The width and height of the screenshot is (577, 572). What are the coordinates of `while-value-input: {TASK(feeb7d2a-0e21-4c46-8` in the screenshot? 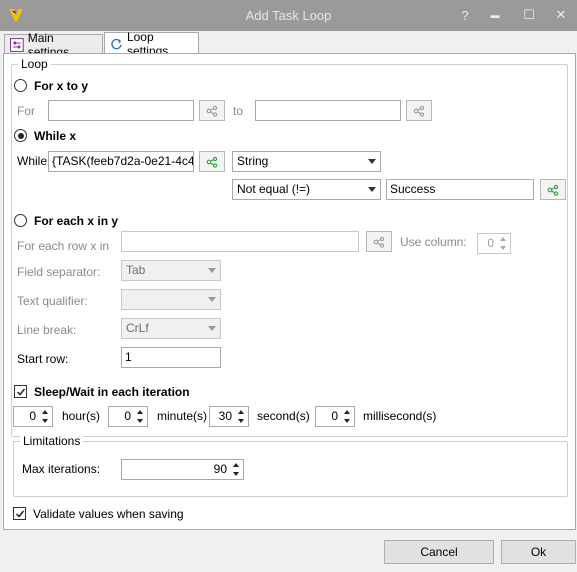 It's located at (121, 161).